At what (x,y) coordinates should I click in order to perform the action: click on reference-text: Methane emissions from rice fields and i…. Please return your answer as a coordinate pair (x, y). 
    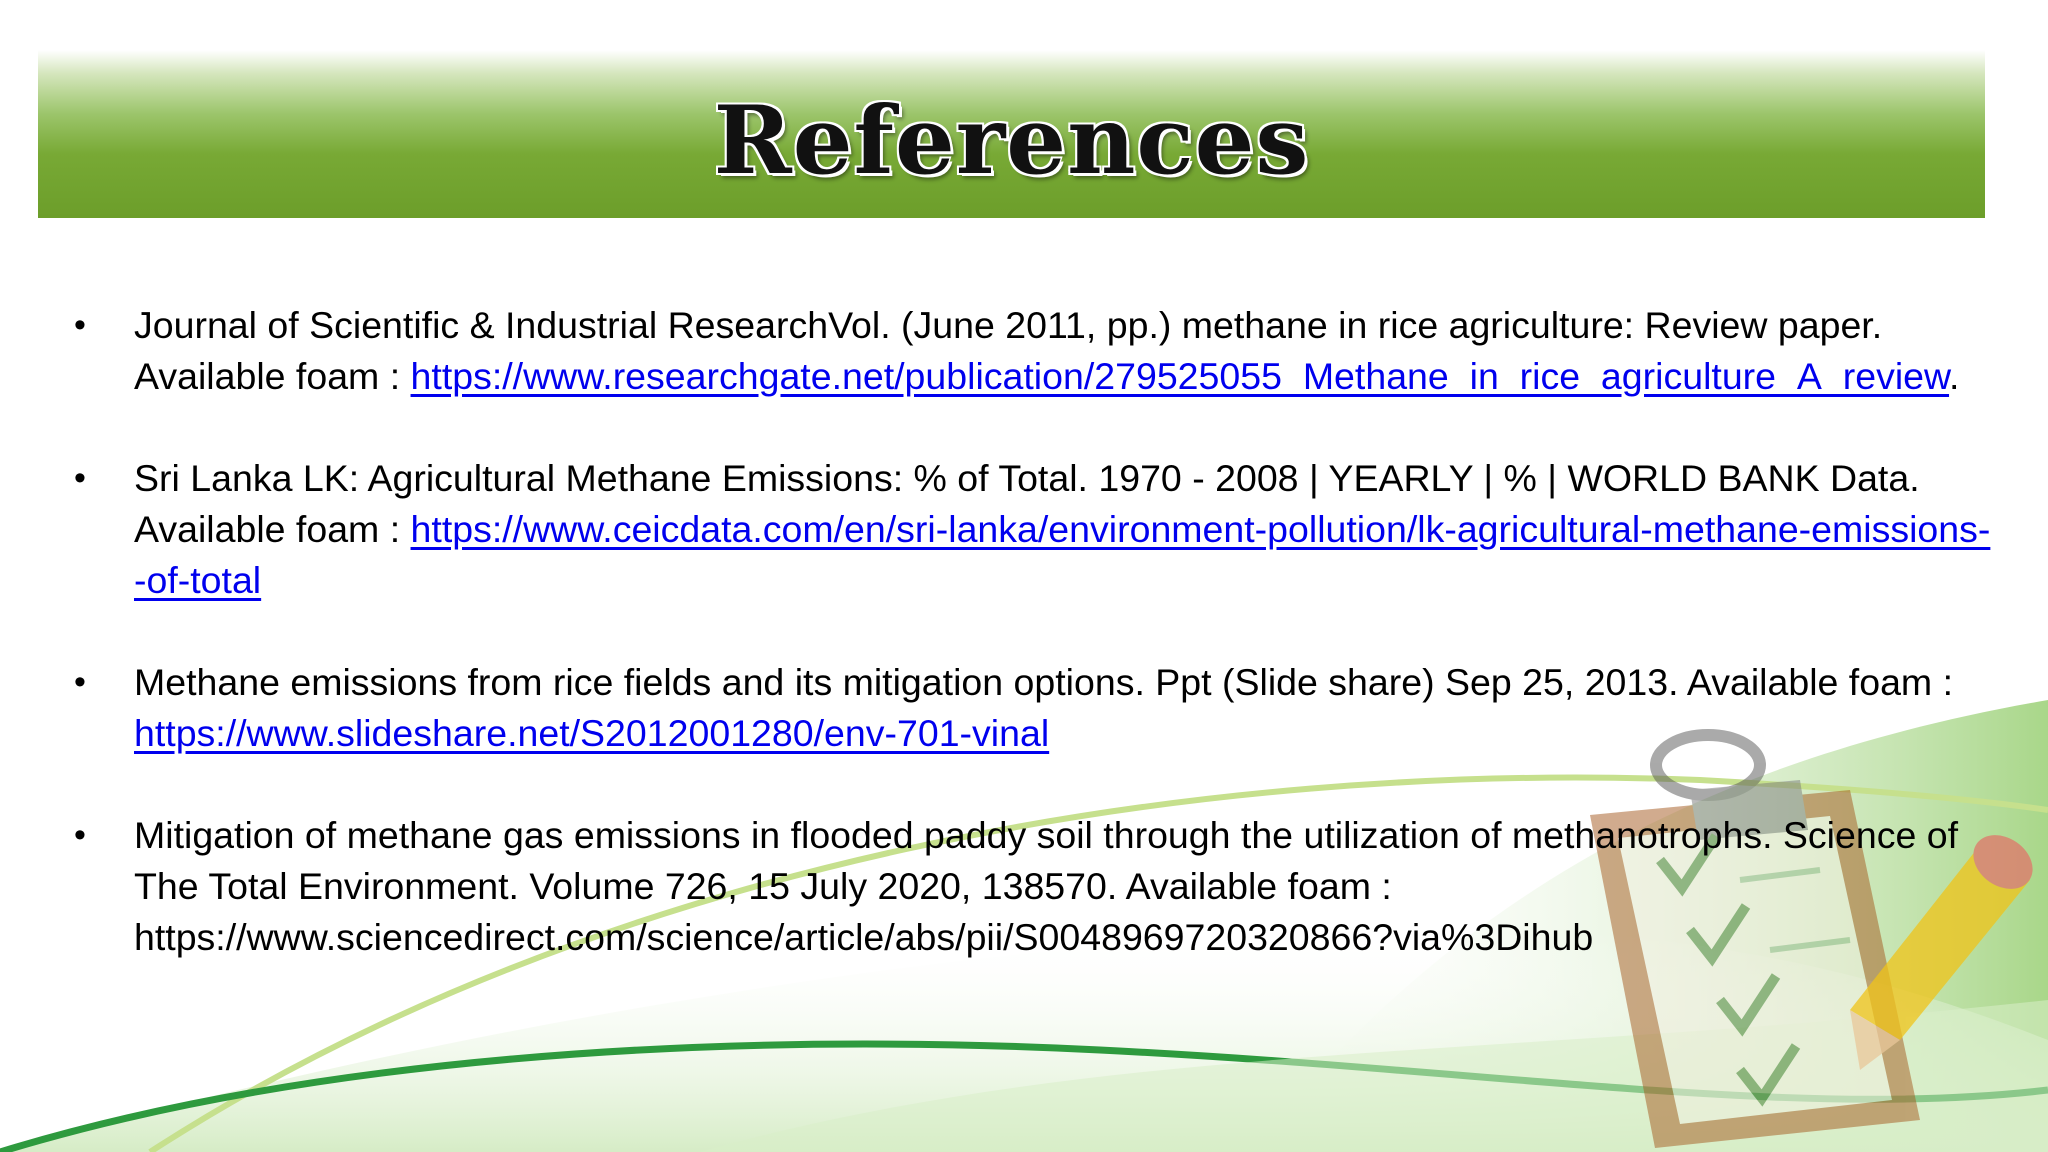
    Looking at the image, I should click on (1044, 682).